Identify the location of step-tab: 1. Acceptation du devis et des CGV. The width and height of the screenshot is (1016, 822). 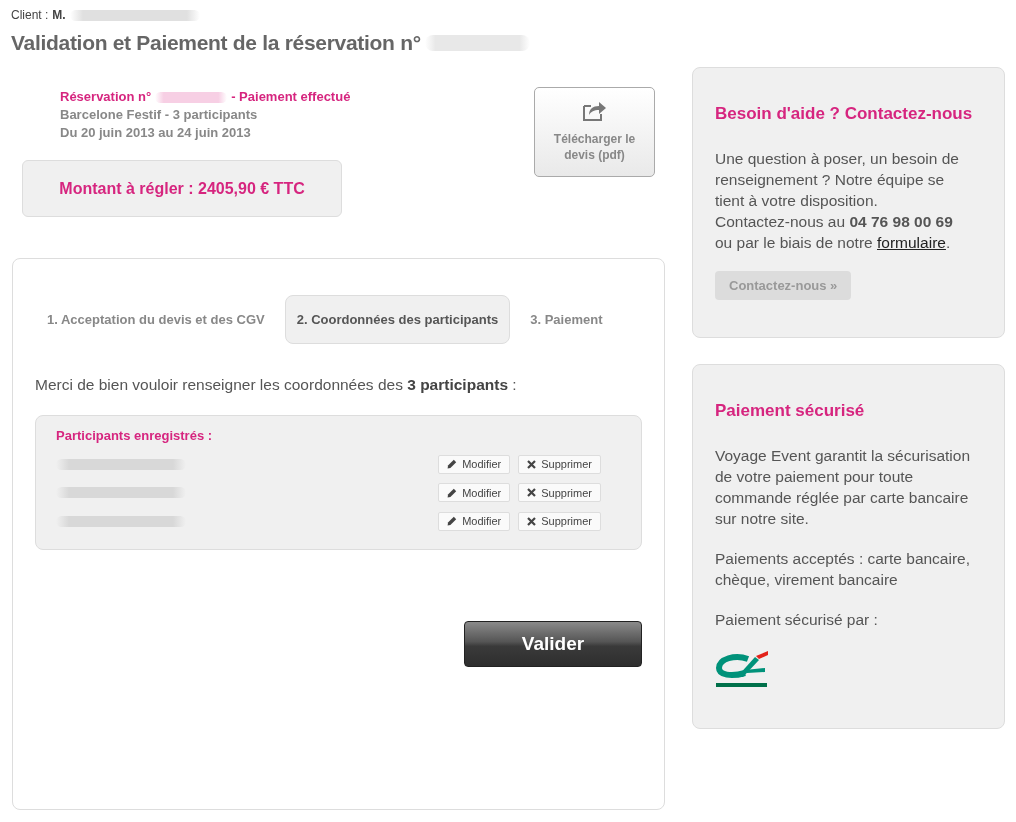
(156, 319).